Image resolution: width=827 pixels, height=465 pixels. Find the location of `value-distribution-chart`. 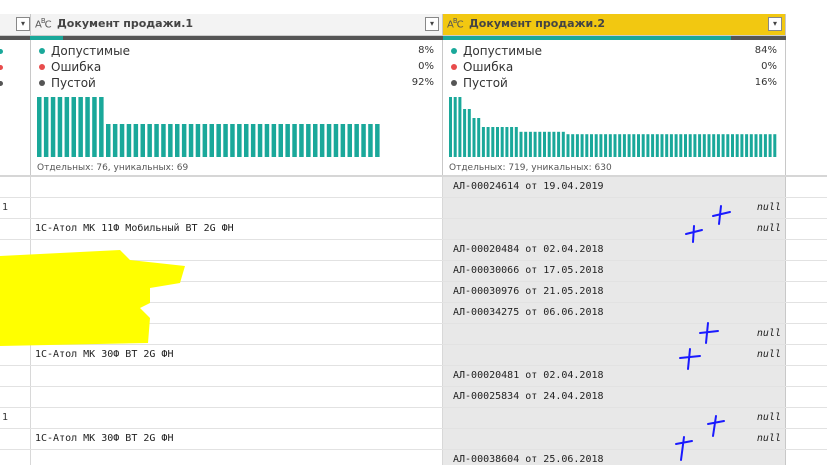

value-distribution-chart is located at coordinates (613, 127).